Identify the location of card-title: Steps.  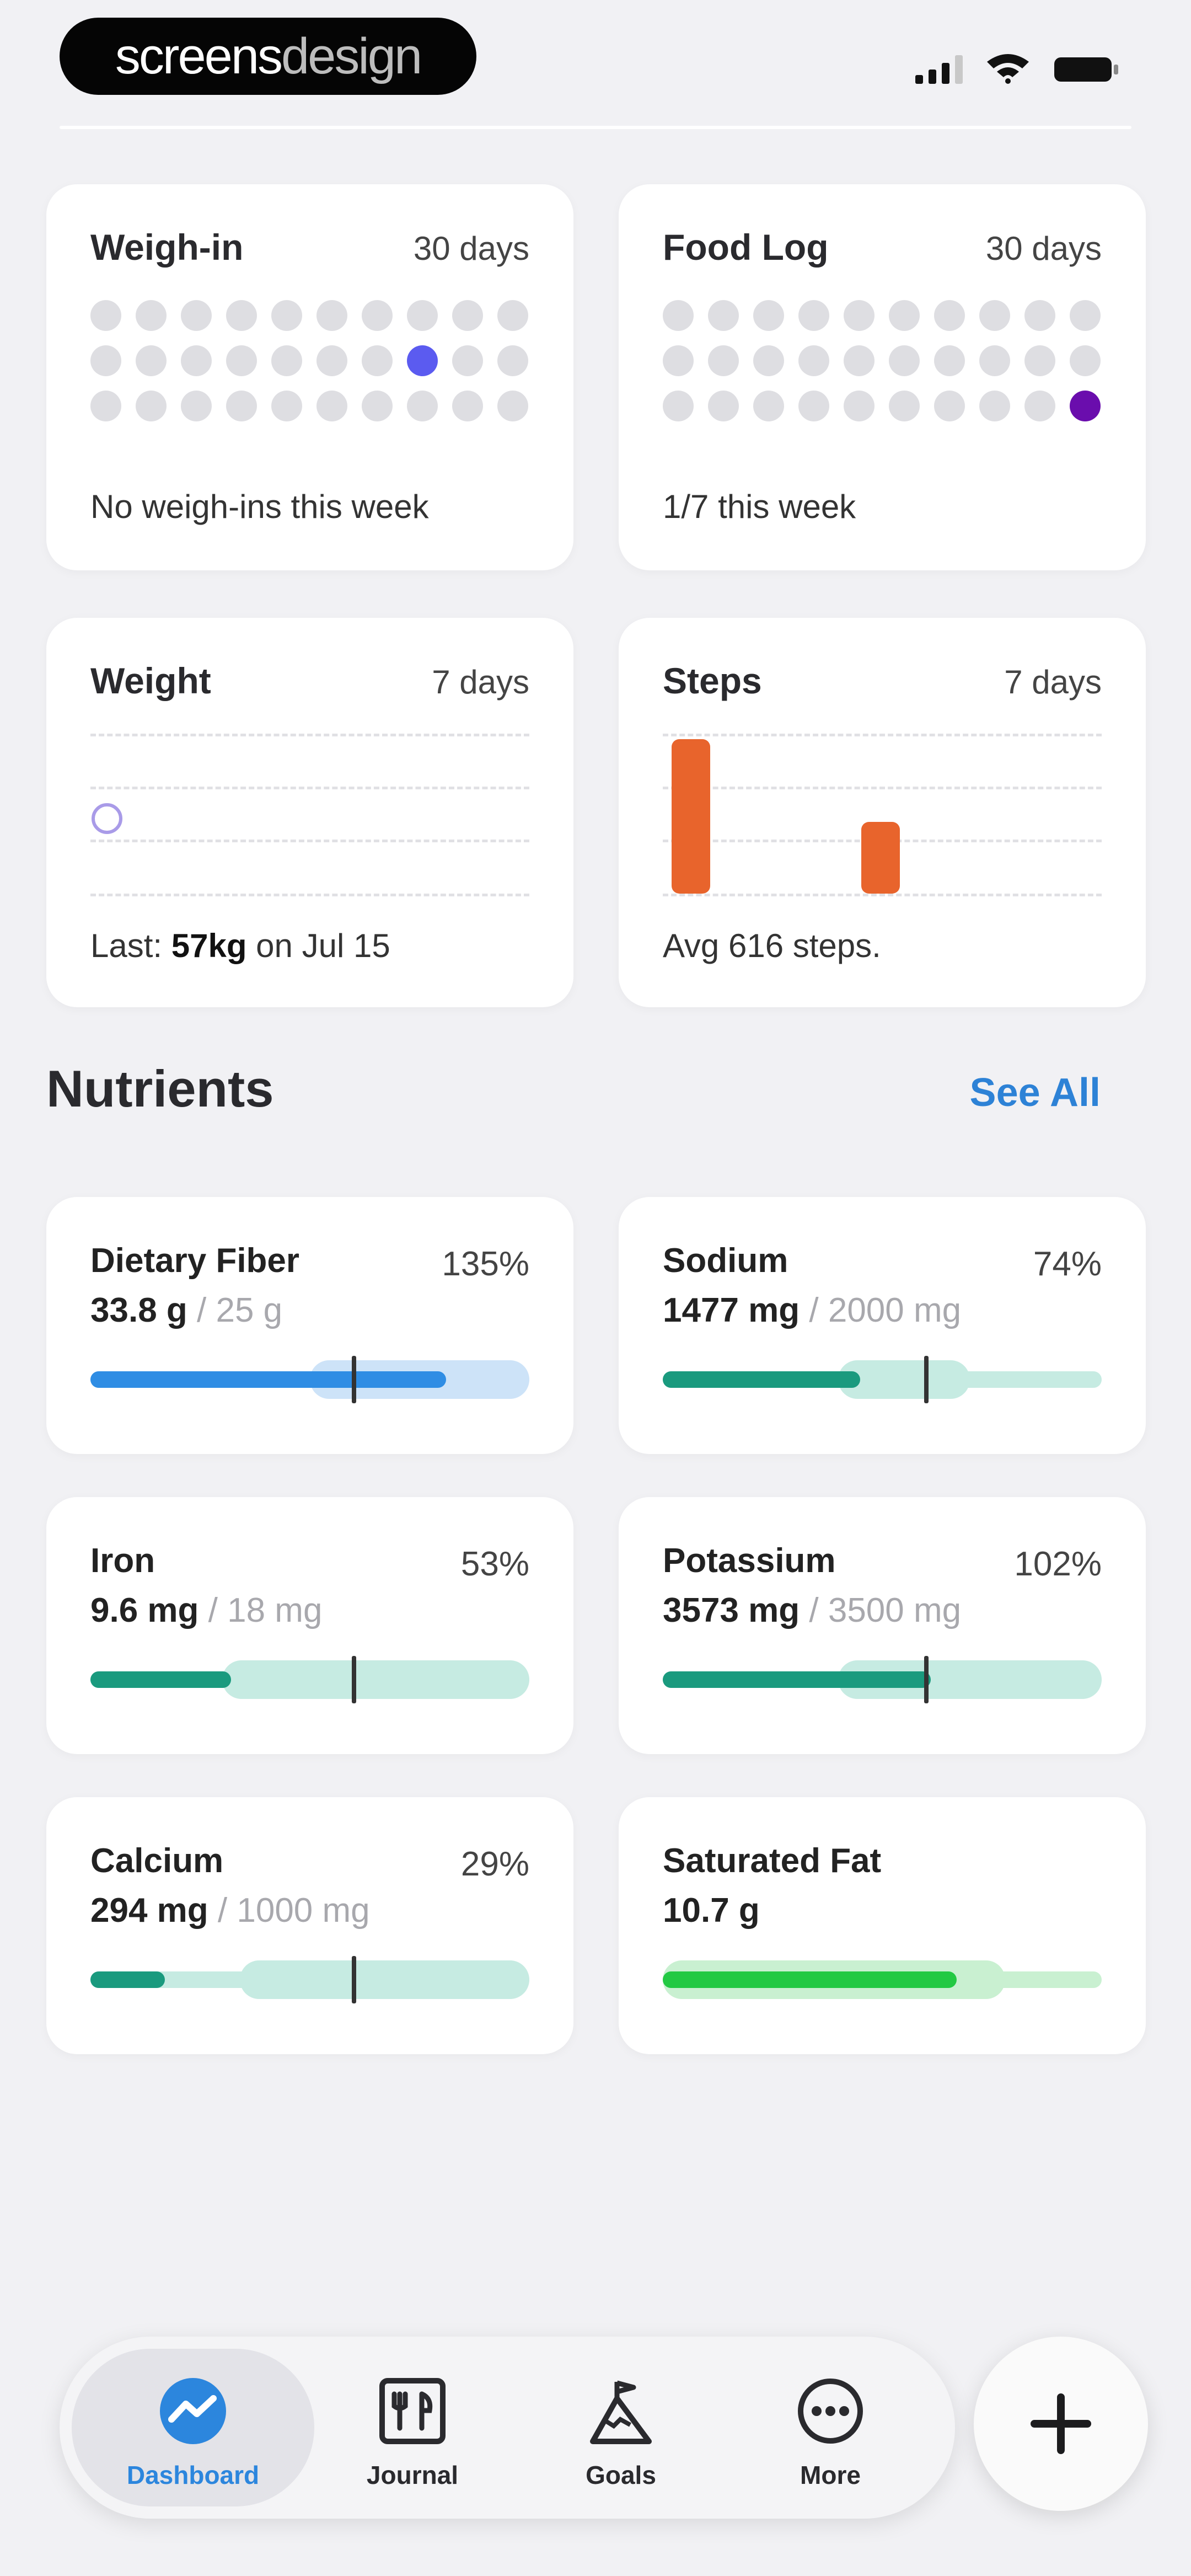
(712, 680).